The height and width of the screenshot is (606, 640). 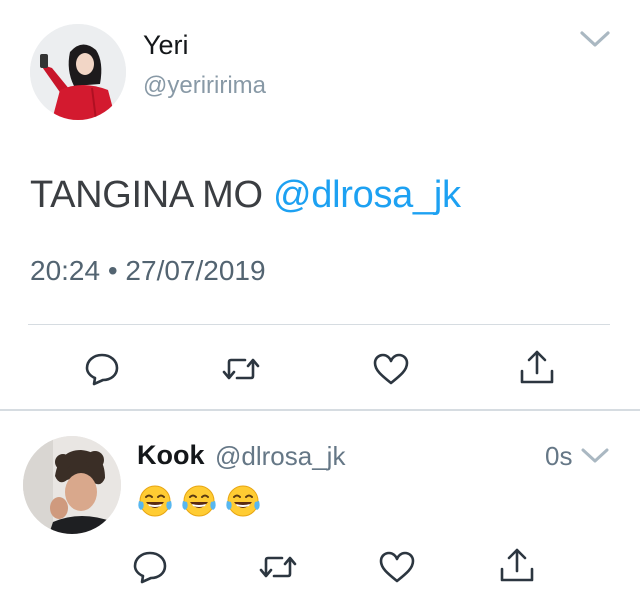 I want to click on section-divider, so click(x=320, y=410).